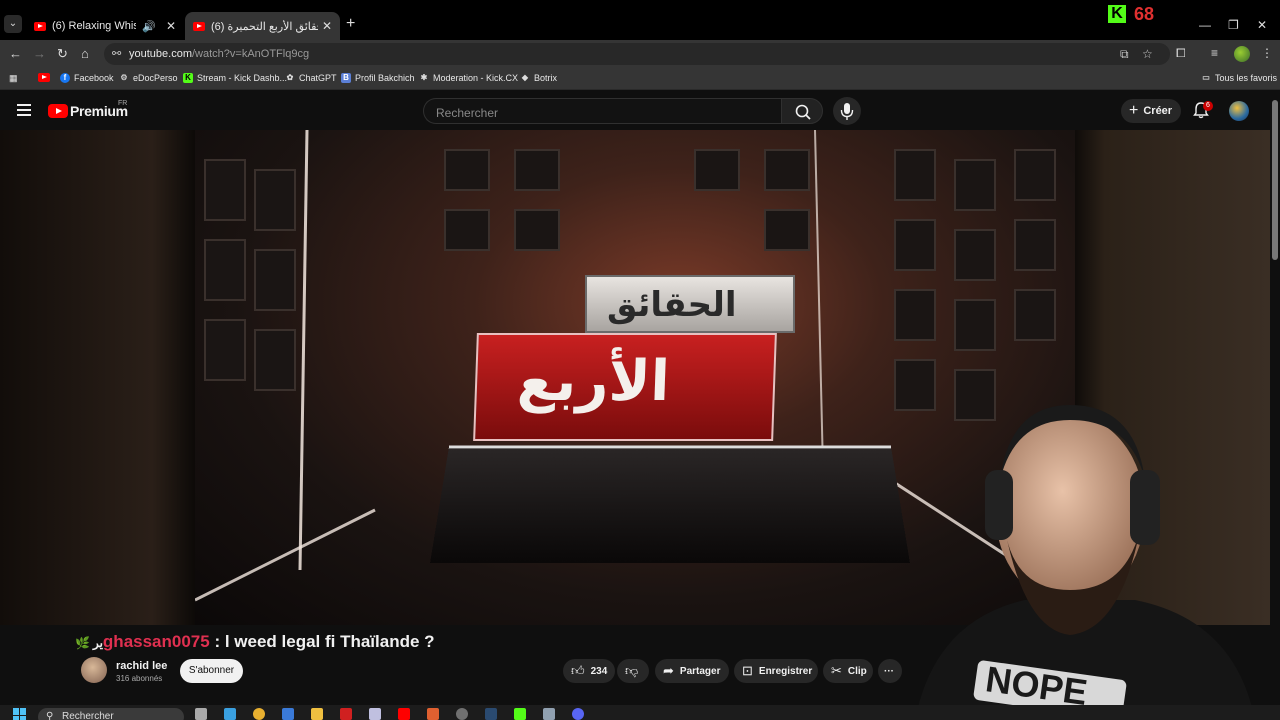  Describe the element at coordinates (24, 111) in the screenshot. I see `hamburger-menu-icon` at that location.